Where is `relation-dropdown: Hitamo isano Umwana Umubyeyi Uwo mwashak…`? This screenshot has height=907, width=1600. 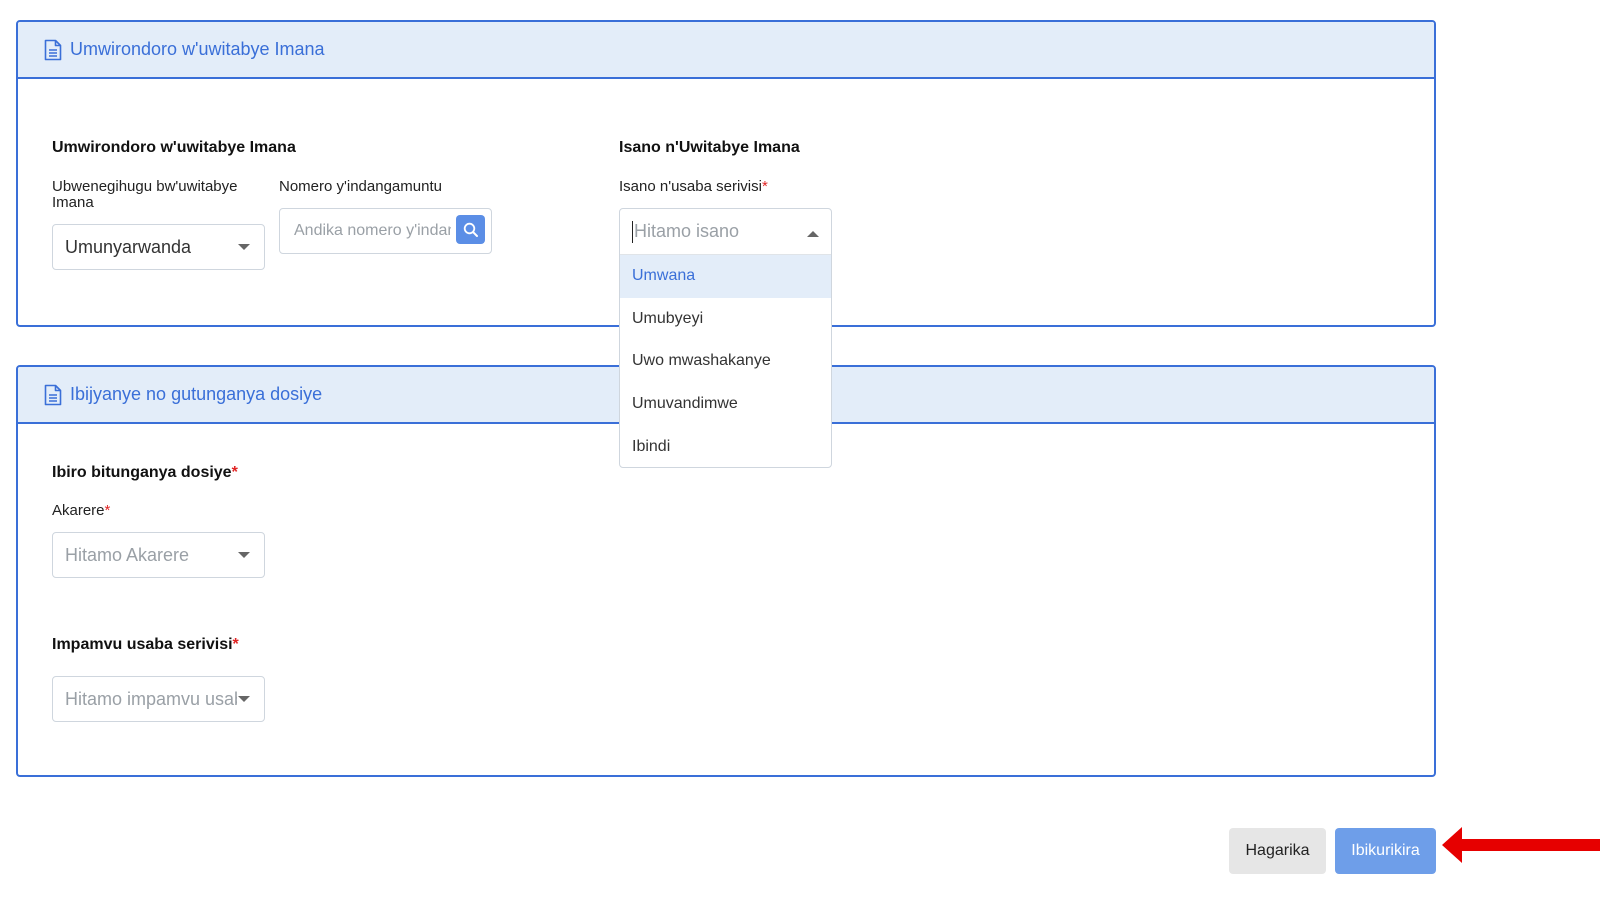
relation-dropdown: Hitamo isano Umwana Umubyeyi Uwo mwashak… is located at coordinates (725, 338).